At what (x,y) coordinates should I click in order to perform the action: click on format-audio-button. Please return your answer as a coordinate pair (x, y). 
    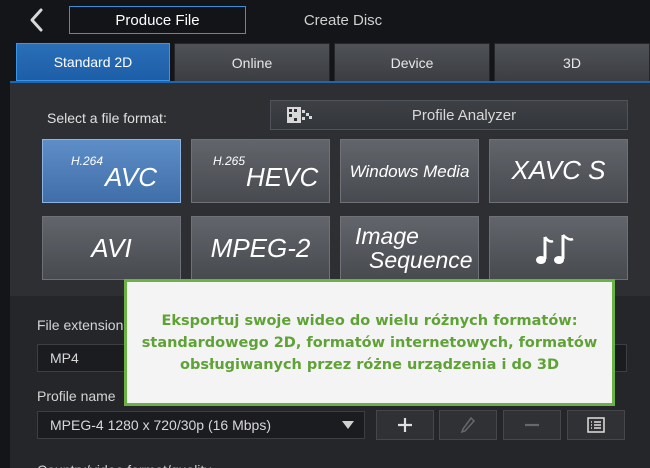
    Looking at the image, I should click on (558, 248).